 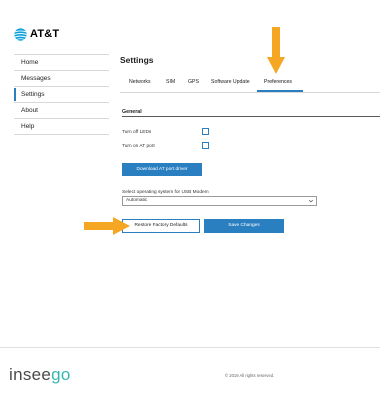 I want to click on sidebar-item-label: About, so click(x=29, y=110).